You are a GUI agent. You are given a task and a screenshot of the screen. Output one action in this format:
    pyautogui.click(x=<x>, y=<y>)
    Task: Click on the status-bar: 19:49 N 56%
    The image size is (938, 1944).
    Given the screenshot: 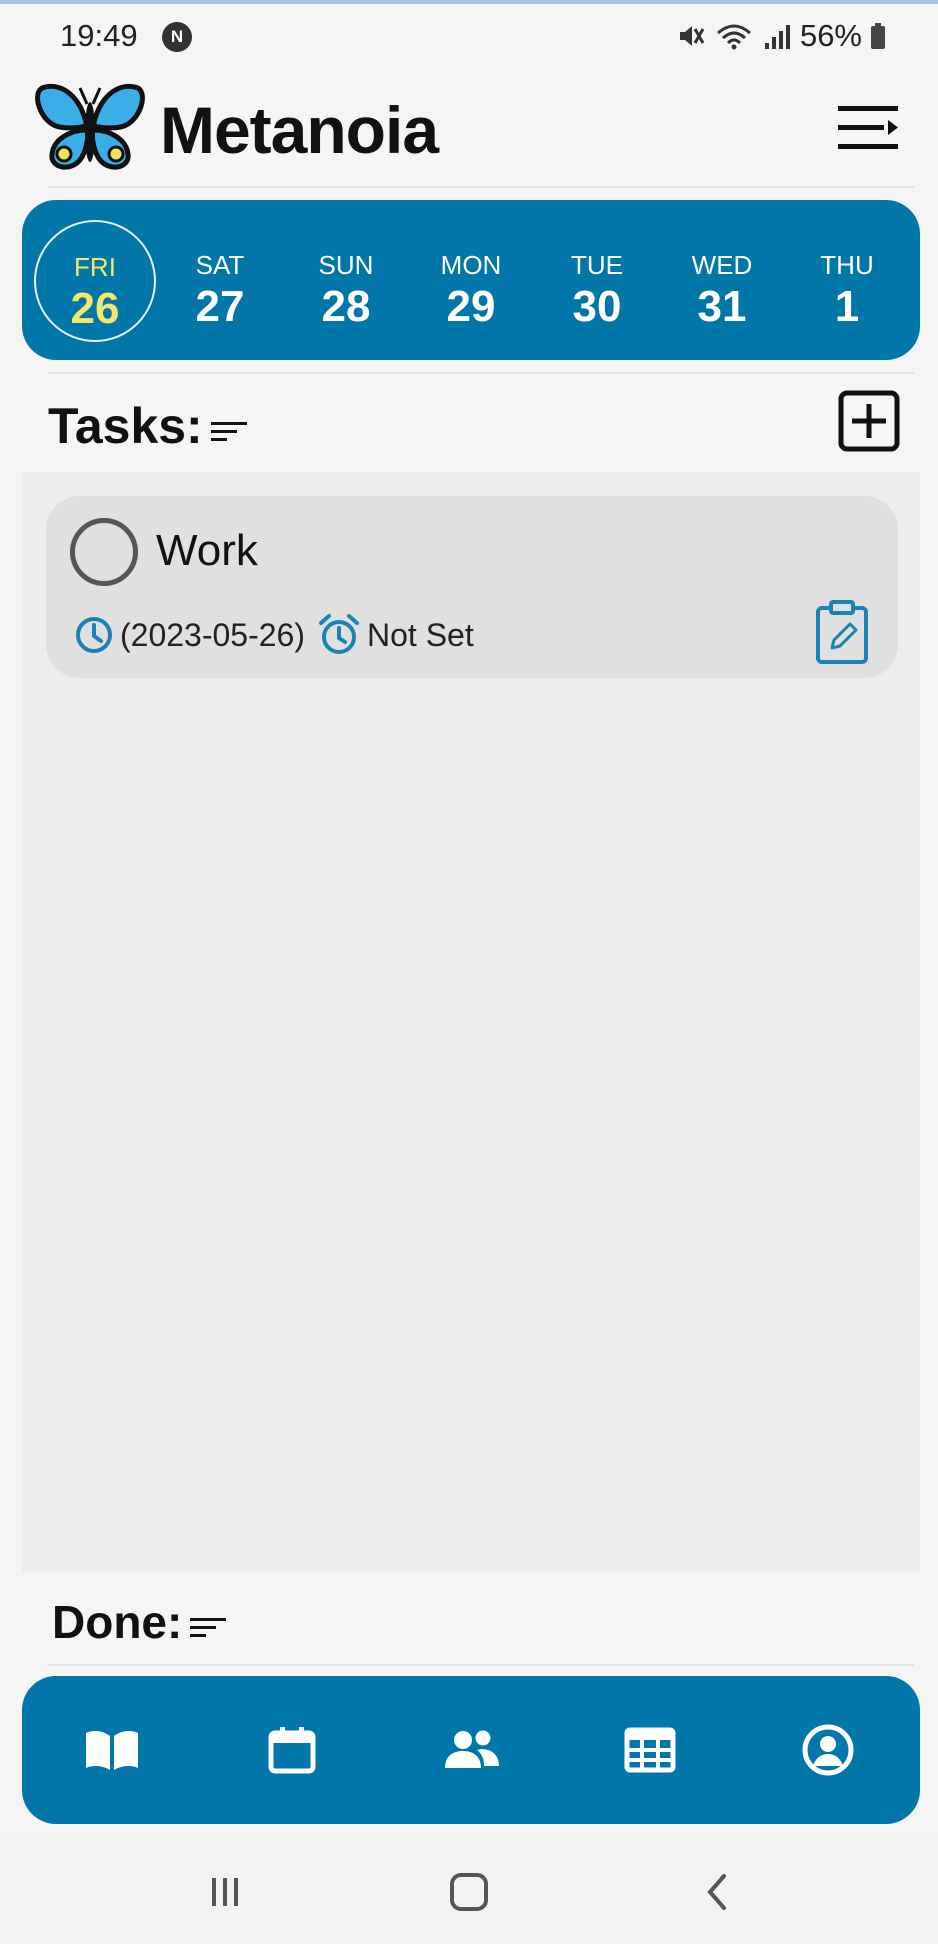 What is the action you would take?
    pyautogui.click(x=469, y=36)
    